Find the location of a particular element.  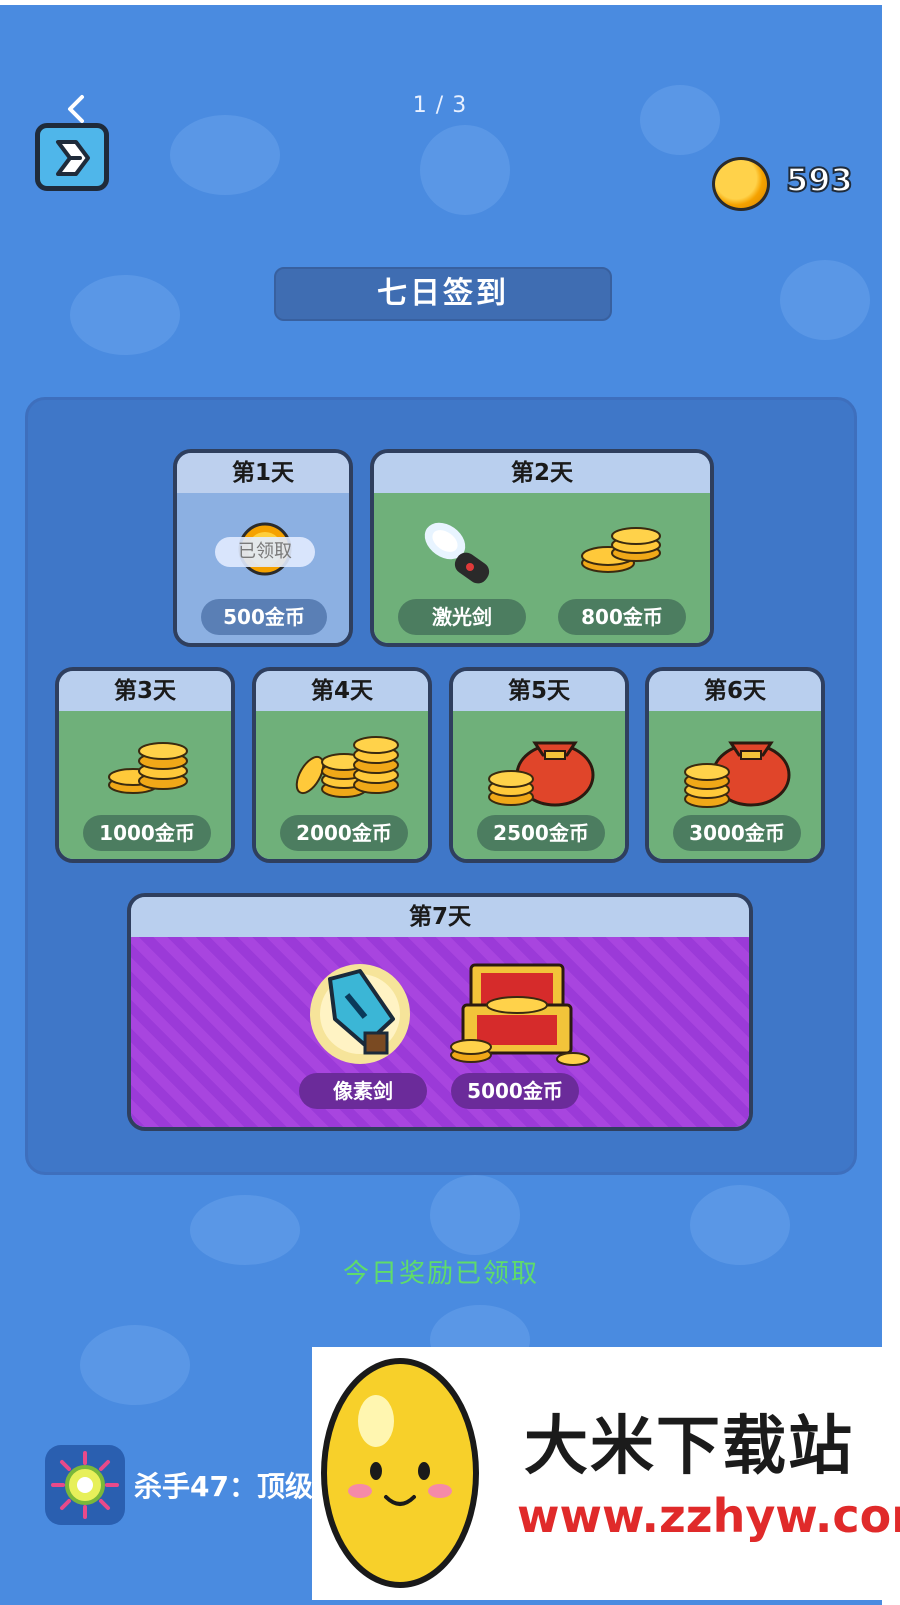

day-card-5: 第5天 2500金币 is located at coordinates (539, 765).